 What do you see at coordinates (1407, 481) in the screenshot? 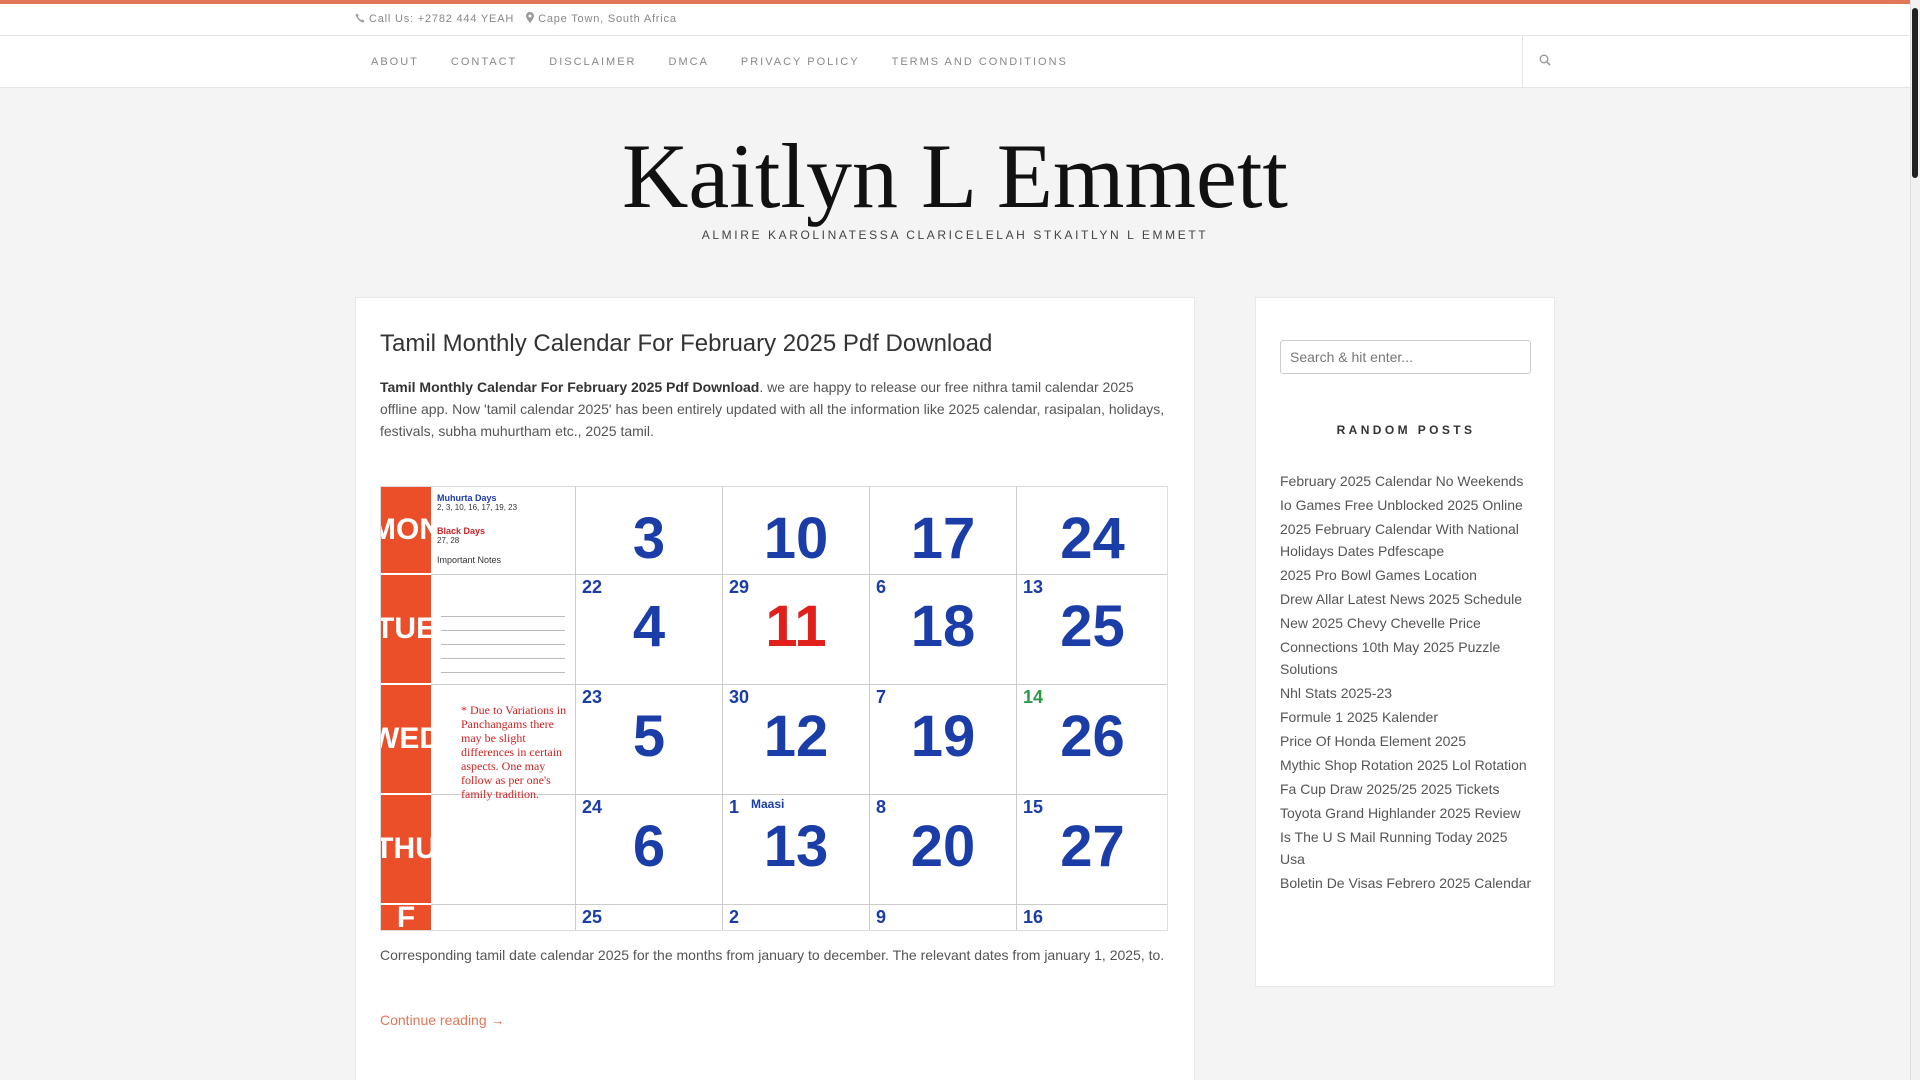
I see `random-post-link: February 2025 Calendar No Weekends` at bounding box center [1407, 481].